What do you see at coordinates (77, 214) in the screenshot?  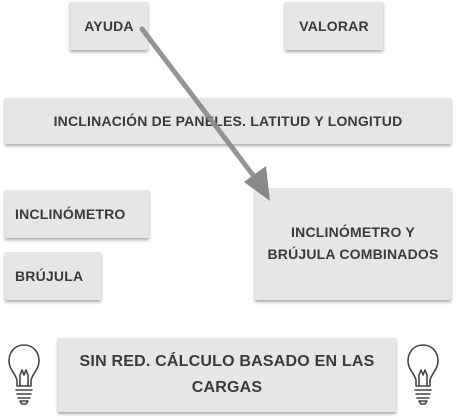 I see `inclinometro-button: INCLINÓMETRO` at bounding box center [77, 214].